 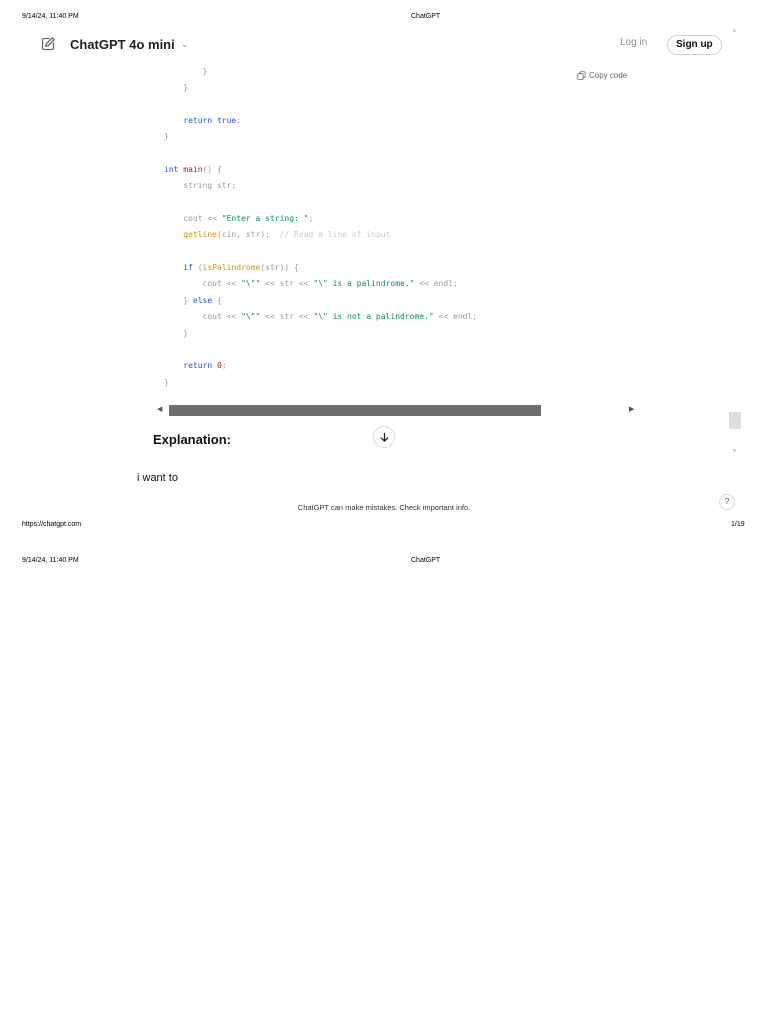 What do you see at coordinates (198, 366) in the screenshot?
I see `code-token: return` at bounding box center [198, 366].